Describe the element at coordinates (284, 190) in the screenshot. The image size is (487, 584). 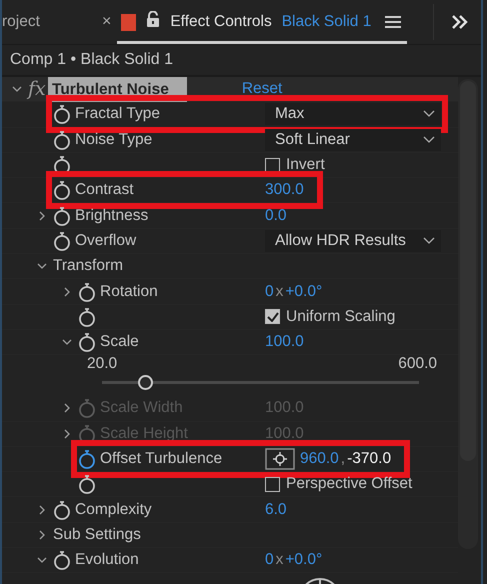
I see `value-field: 300.0` at that location.